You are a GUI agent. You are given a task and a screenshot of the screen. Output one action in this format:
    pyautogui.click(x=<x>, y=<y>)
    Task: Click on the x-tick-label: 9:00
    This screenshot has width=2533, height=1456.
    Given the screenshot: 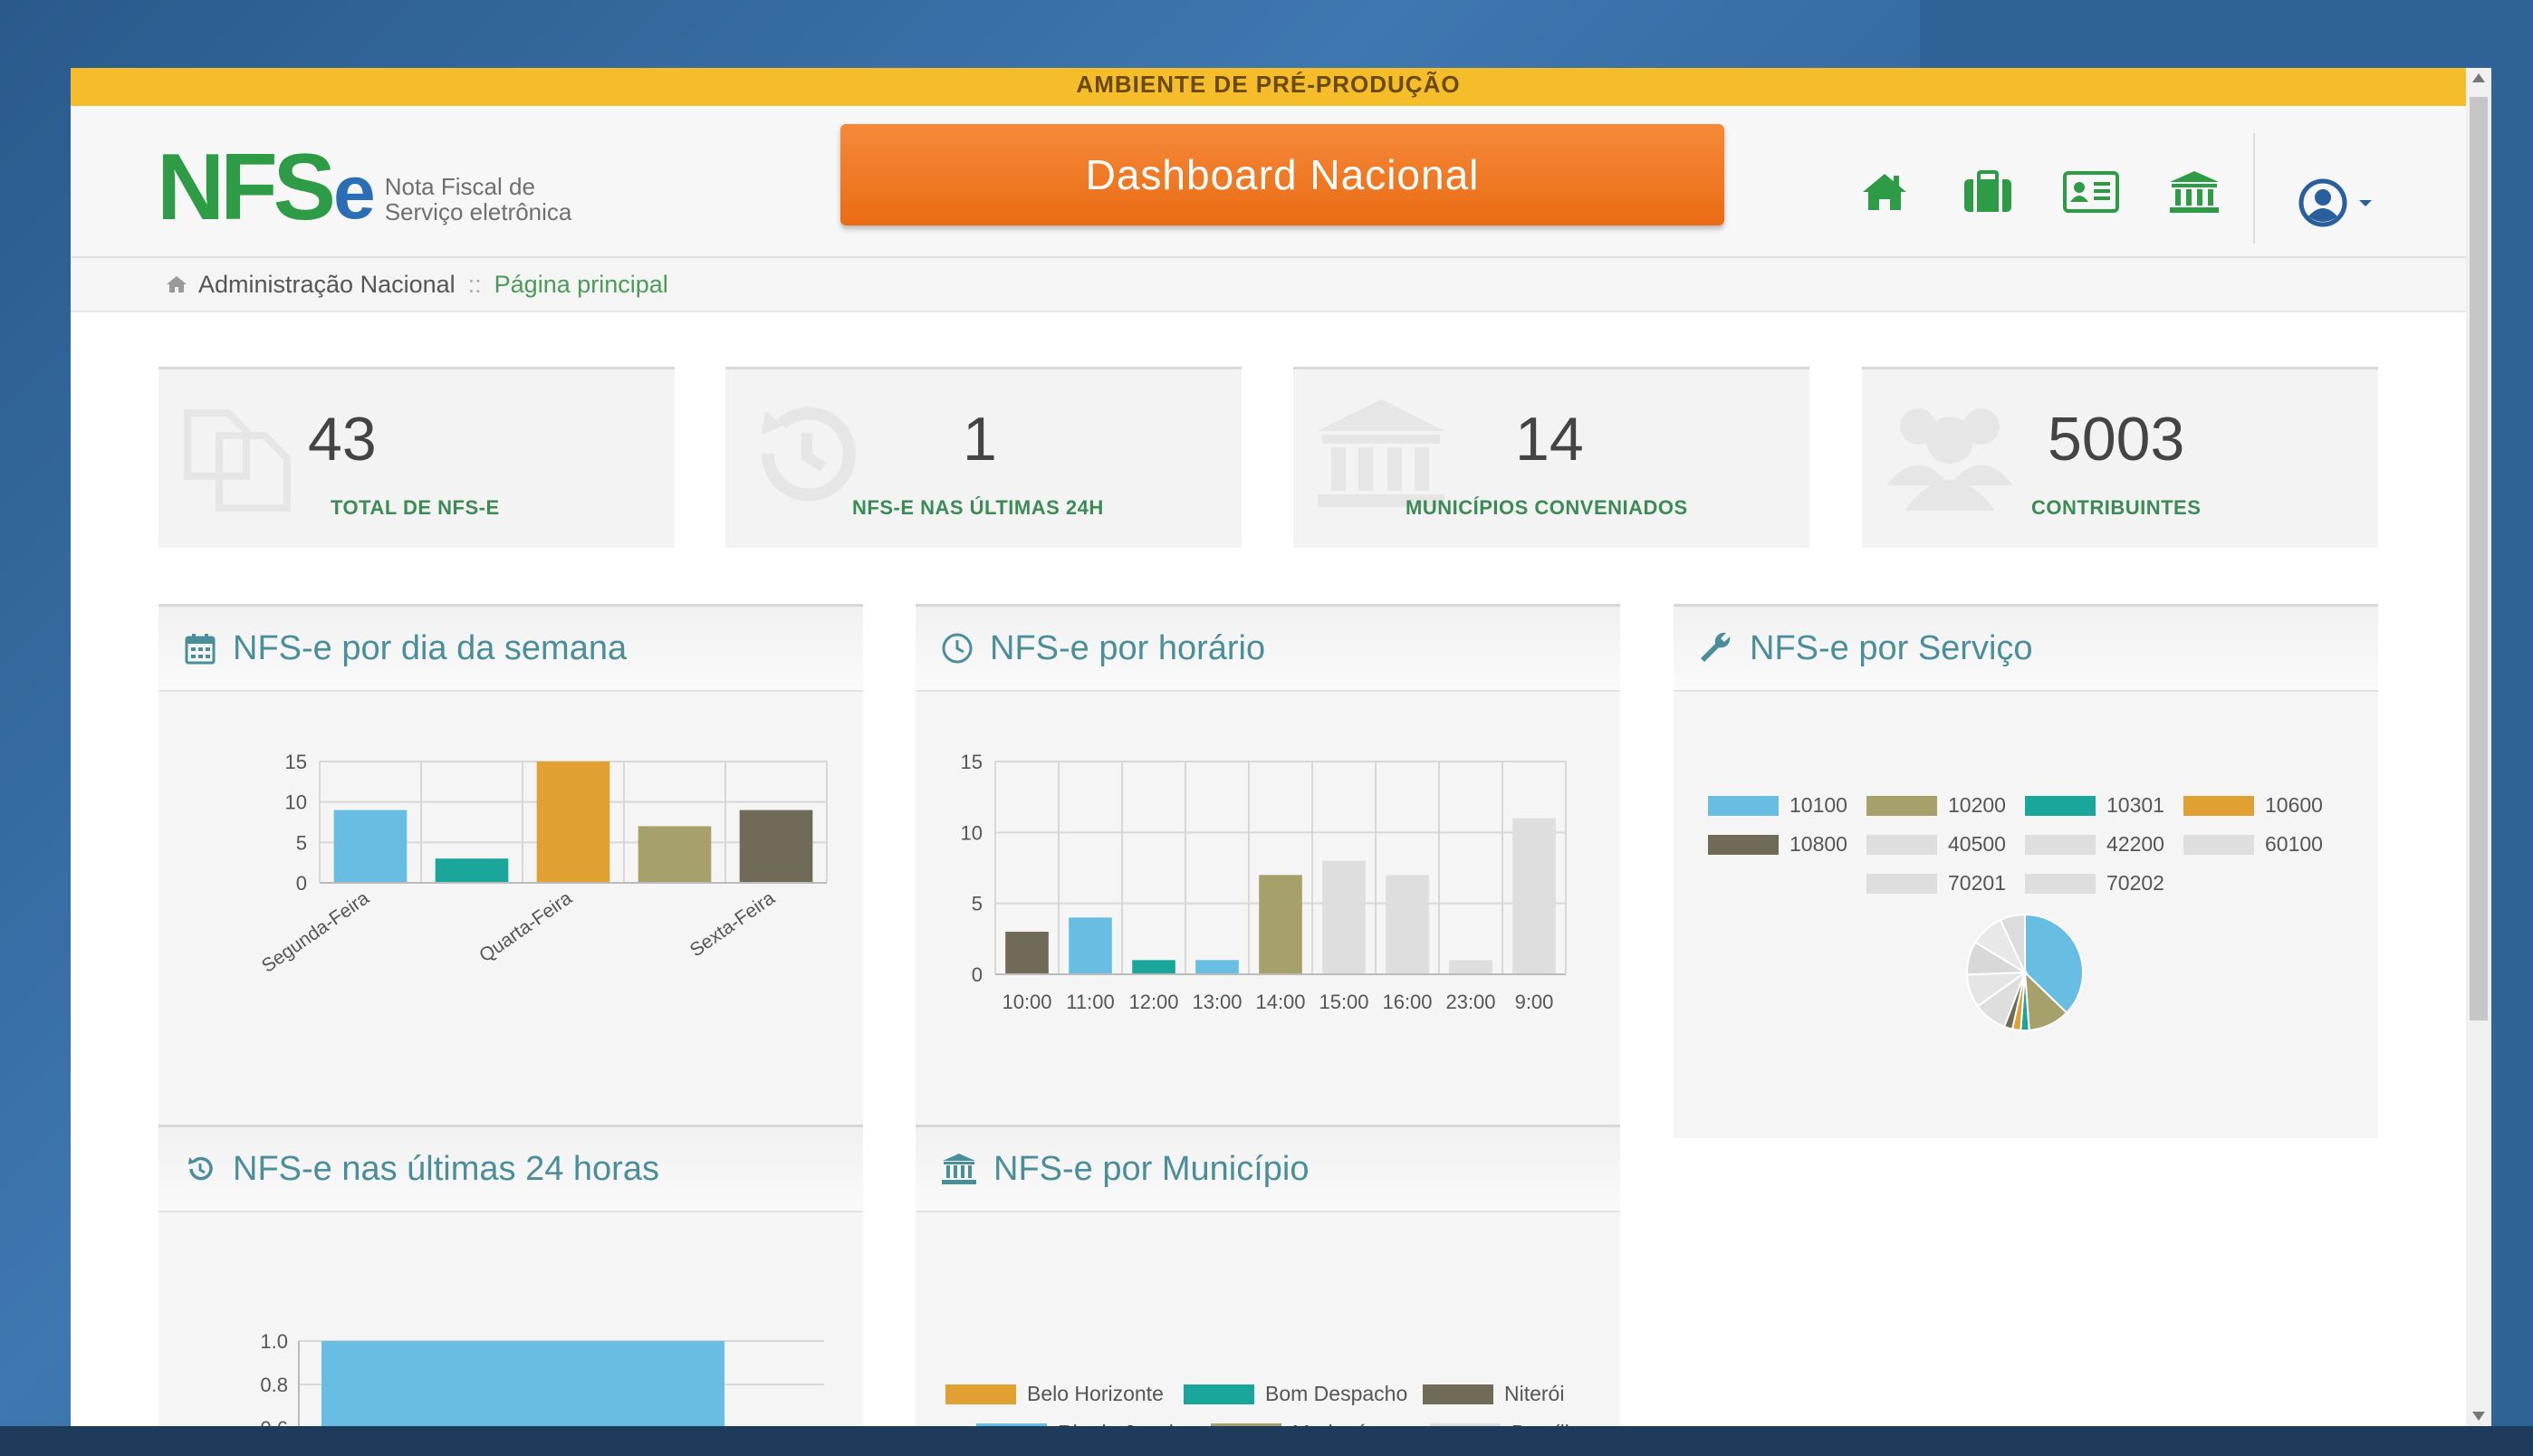 What is the action you would take?
    pyautogui.click(x=1534, y=1002)
    